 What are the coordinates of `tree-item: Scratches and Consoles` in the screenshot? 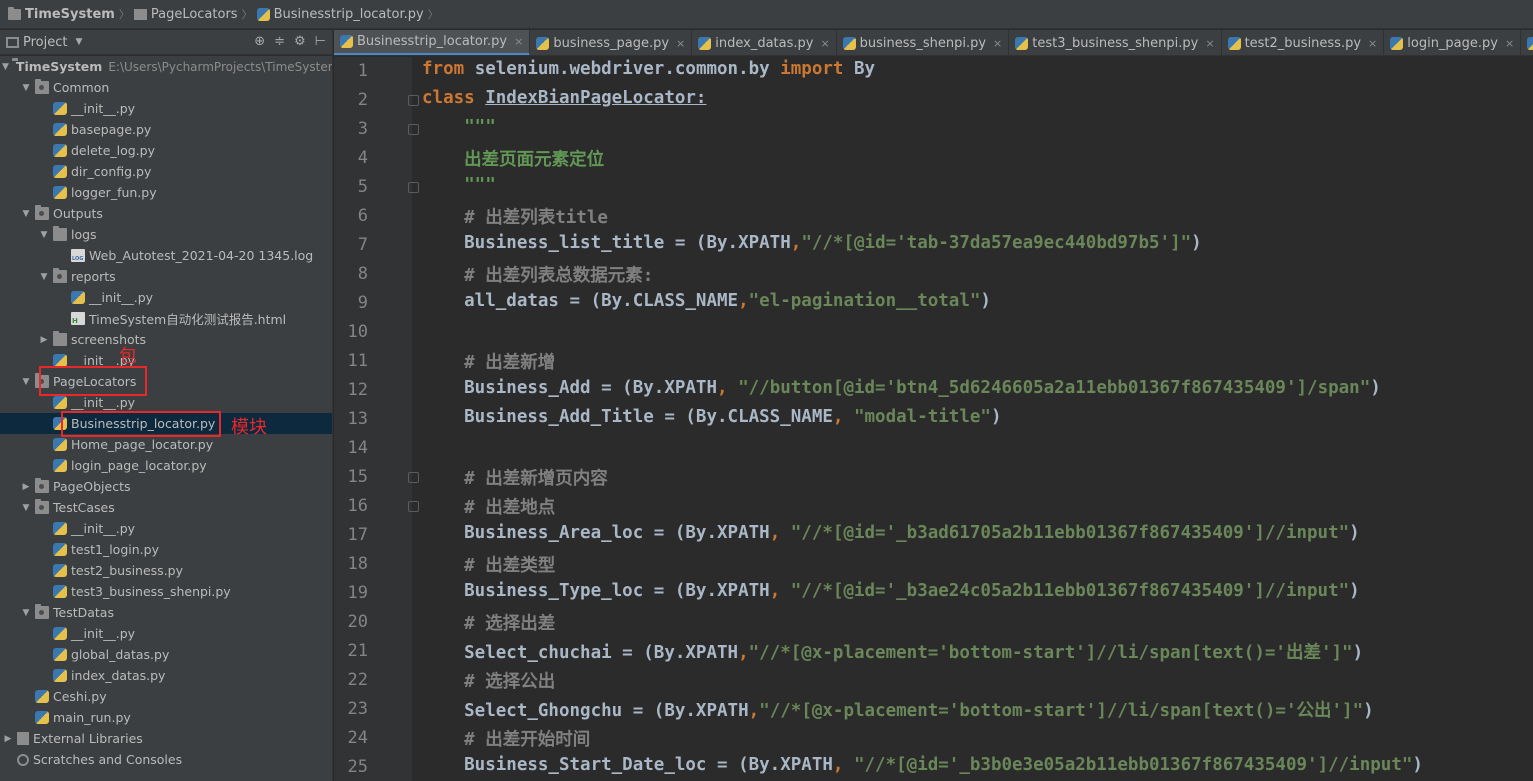 It's located at (166, 759).